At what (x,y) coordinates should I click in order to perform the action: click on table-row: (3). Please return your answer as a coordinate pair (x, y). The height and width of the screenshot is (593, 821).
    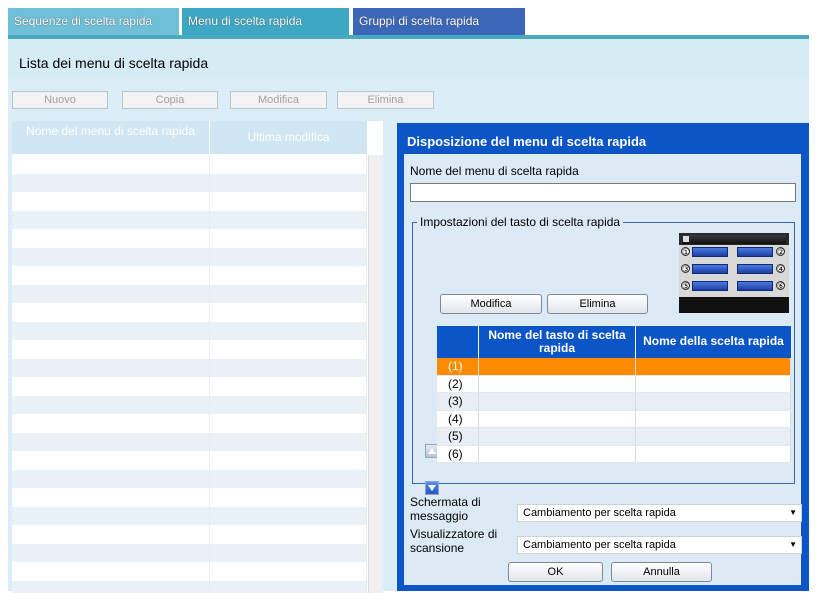
    Looking at the image, I should click on (614, 402).